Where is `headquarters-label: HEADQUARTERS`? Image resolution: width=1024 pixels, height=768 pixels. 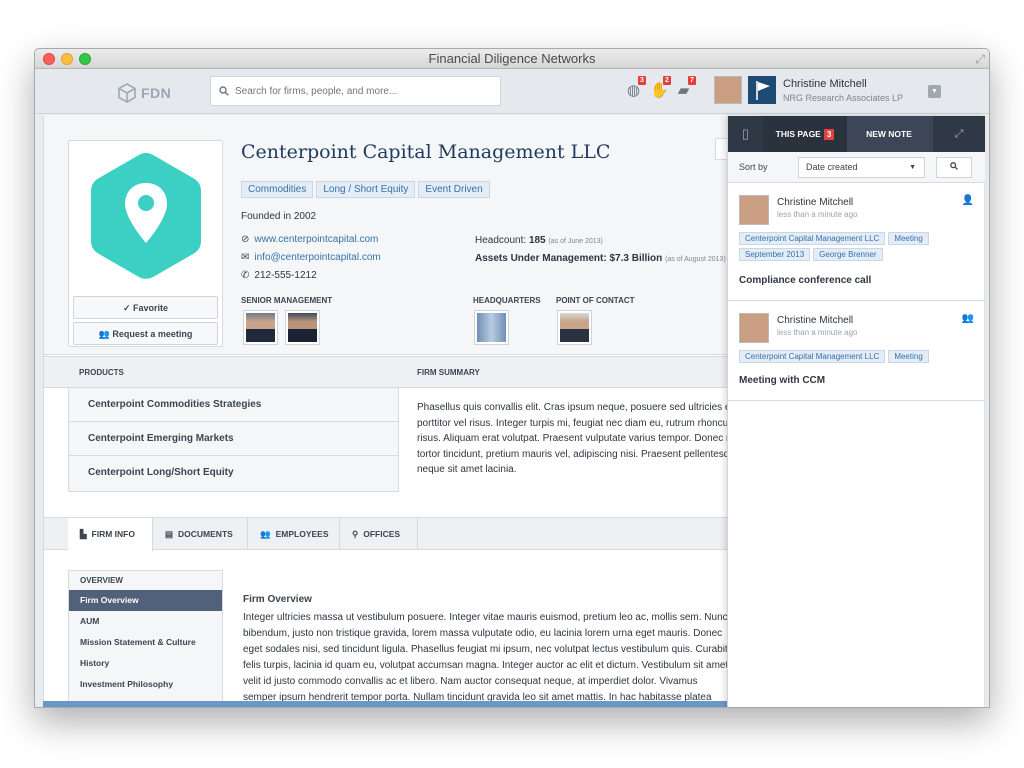
headquarters-label: HEADQUARTERS is located at coordinates (507, 300).